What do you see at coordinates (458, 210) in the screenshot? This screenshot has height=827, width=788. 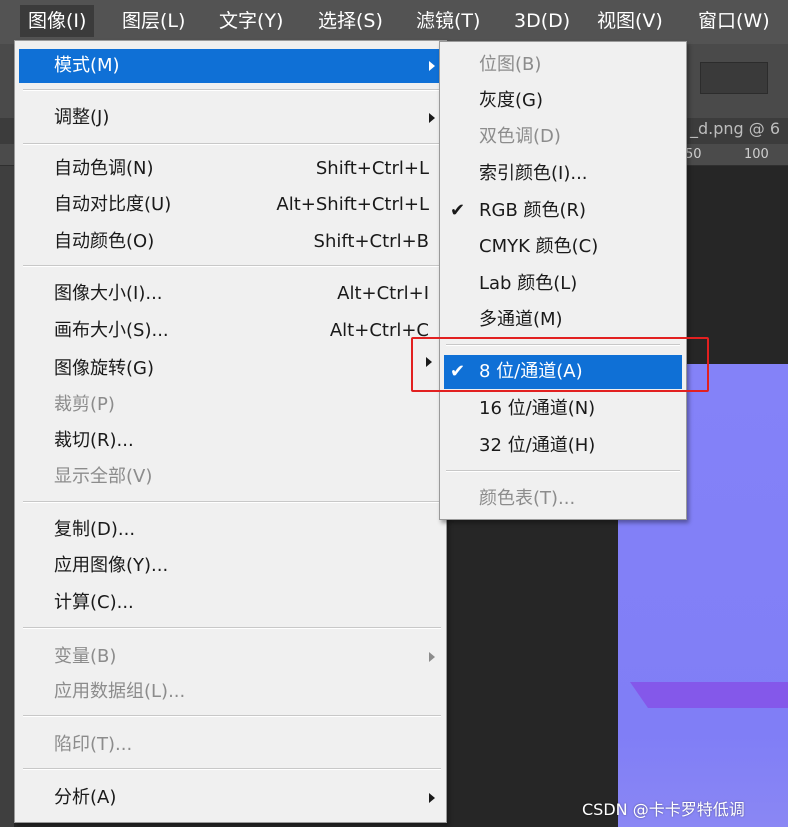 I see `checkmark-icon: ✔` at bounding box center [458, 210].